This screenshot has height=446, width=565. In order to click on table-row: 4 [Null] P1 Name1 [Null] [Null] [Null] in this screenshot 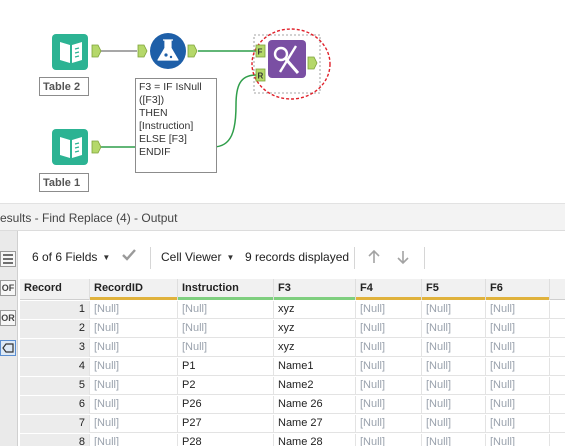, I will do `click(292, 367)`.